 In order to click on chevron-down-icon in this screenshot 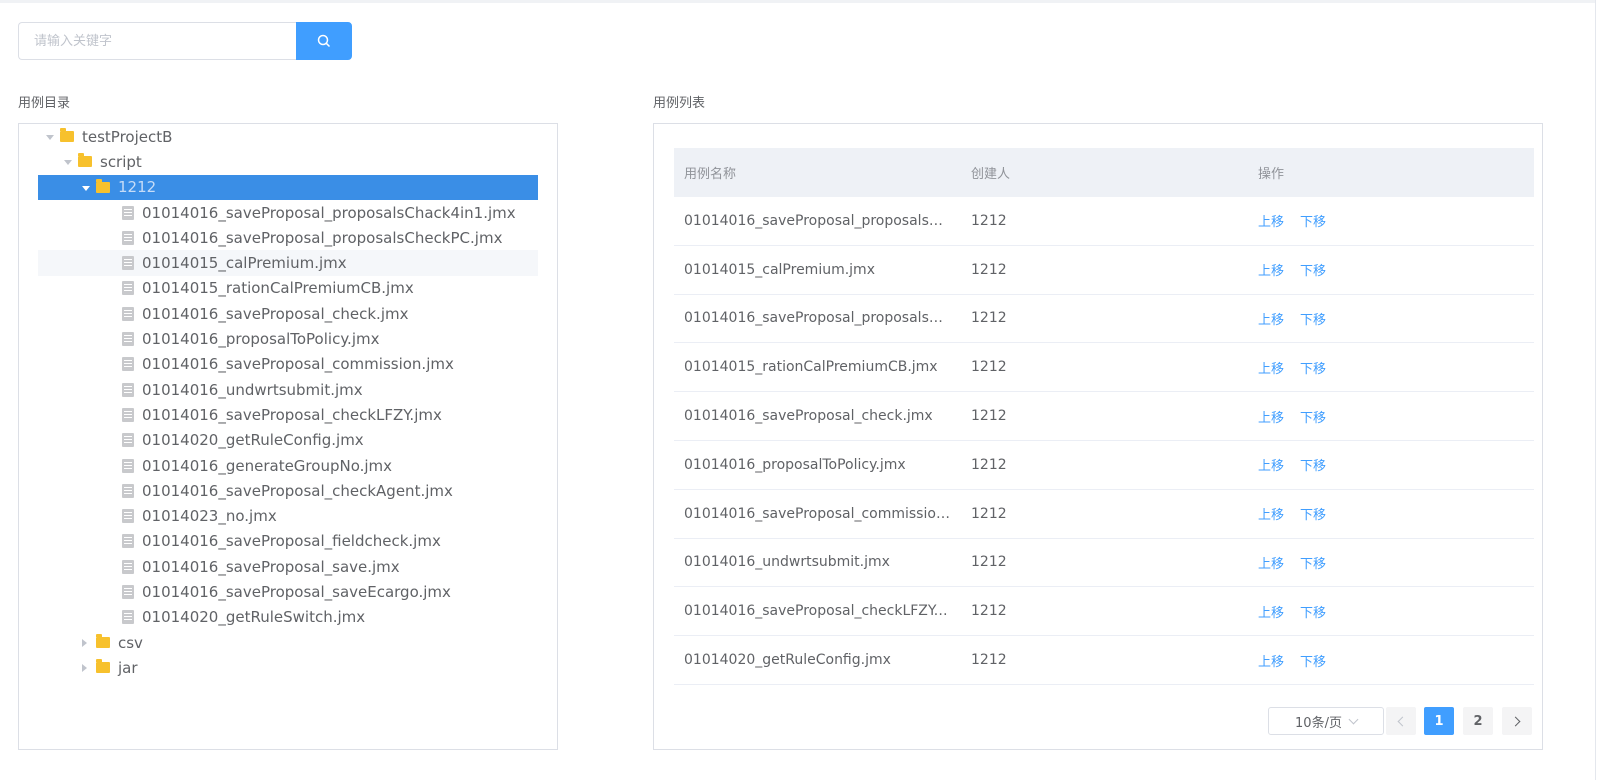, I will do `click(1353, 719)`.